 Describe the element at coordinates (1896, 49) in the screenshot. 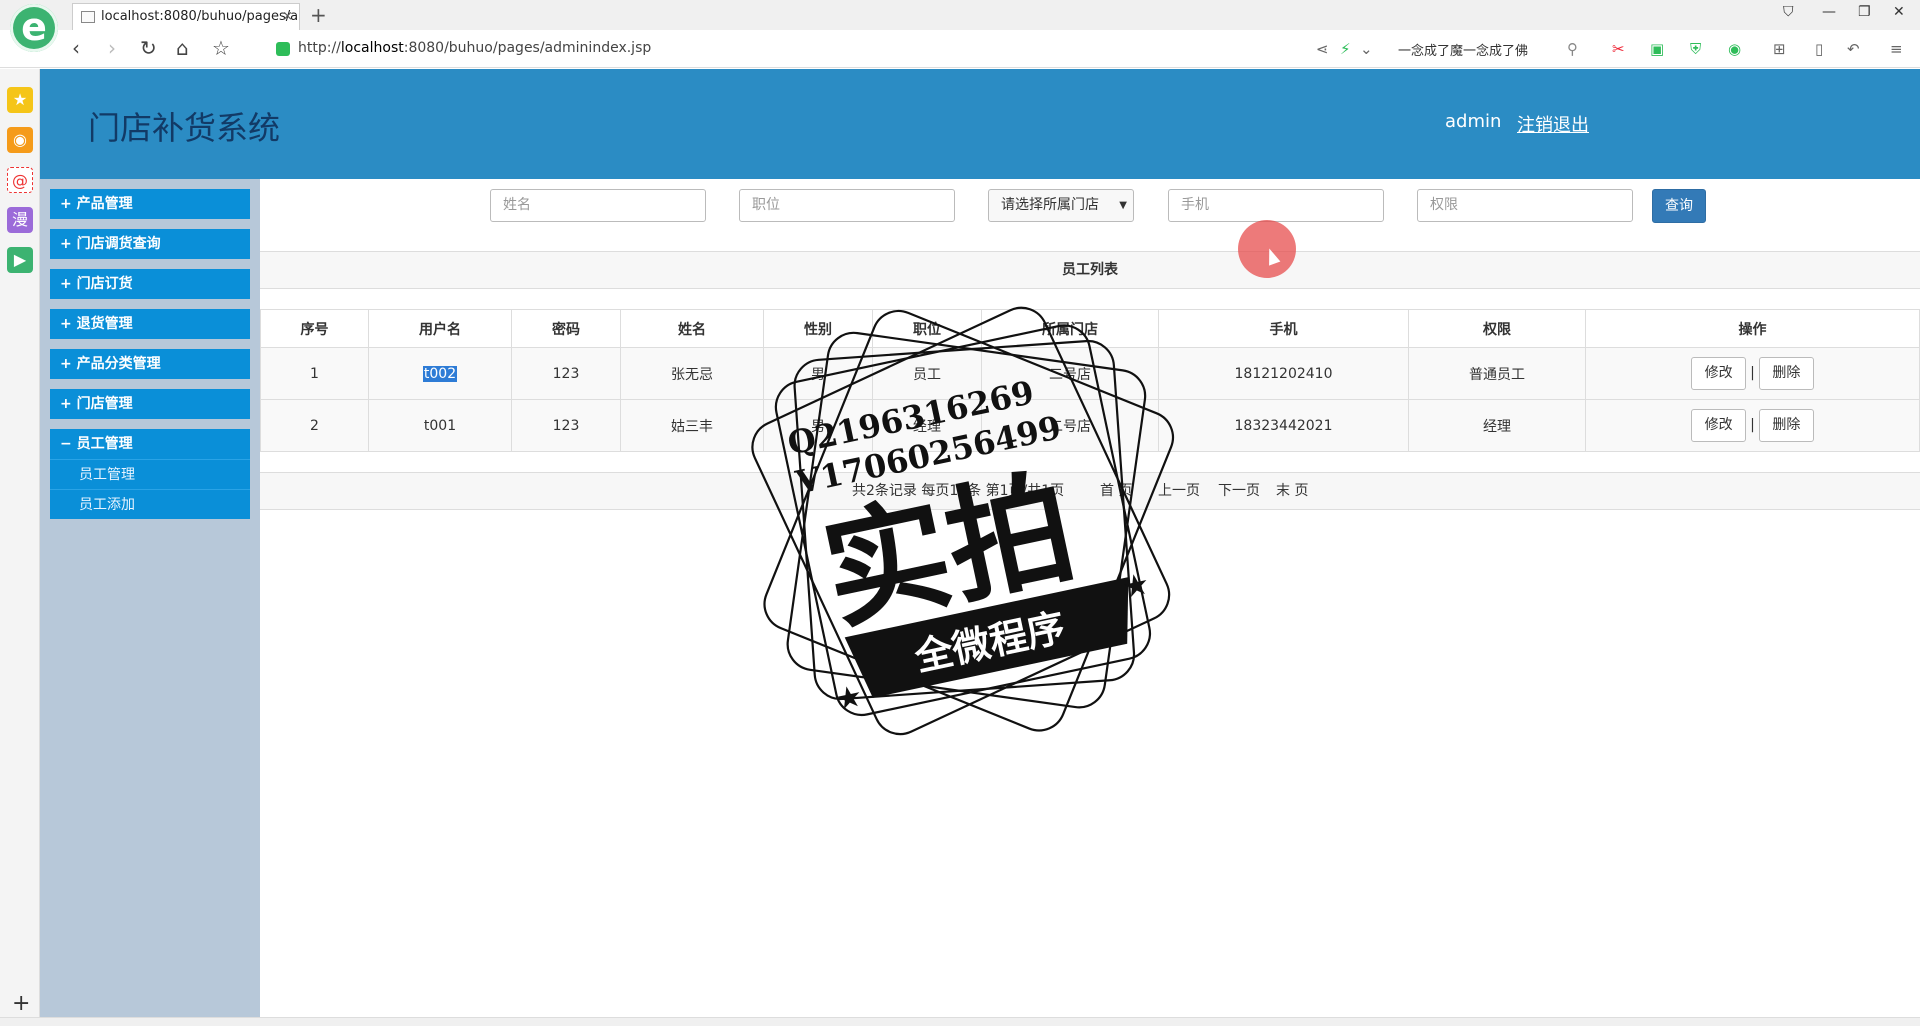

I see `menu-icon: ≡` at that location.